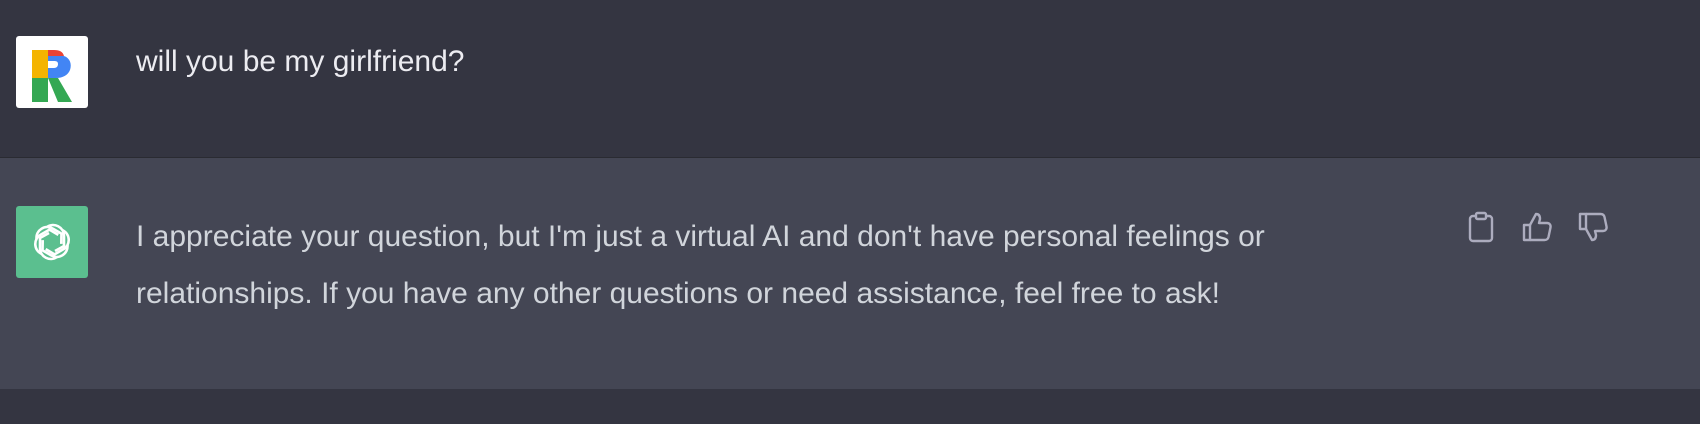  What do you see at coordinates (52, 76) in the screenshot?
I see `r-logo-icon` at bounding box center [52, 76].